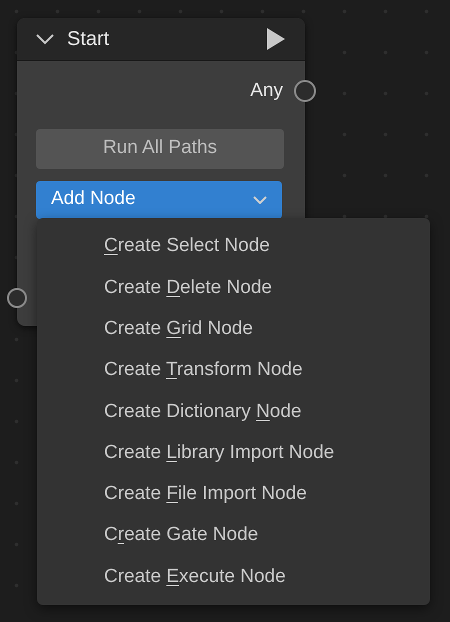 Image resolution: width=450 pixels, height=622 pixels. I want to click on socket-label: Any, so click(266, 91).